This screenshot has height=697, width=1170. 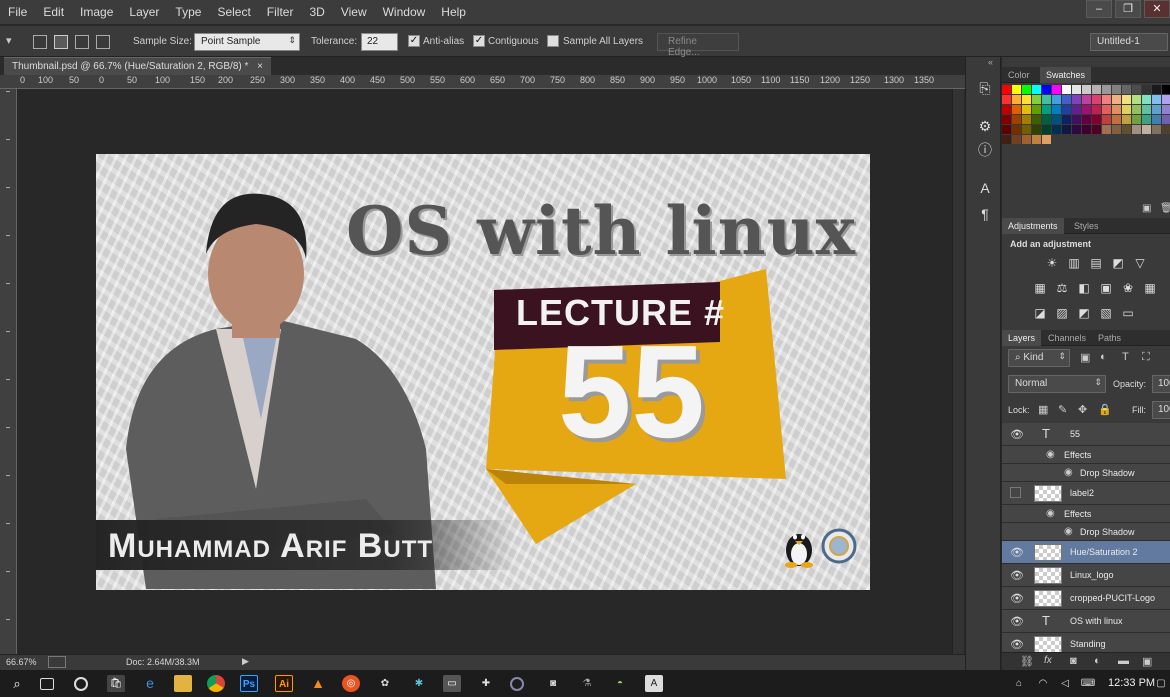 I want to click on layer-linux-logo: 👁 Linux_logo, so click(x=1086, y=575).